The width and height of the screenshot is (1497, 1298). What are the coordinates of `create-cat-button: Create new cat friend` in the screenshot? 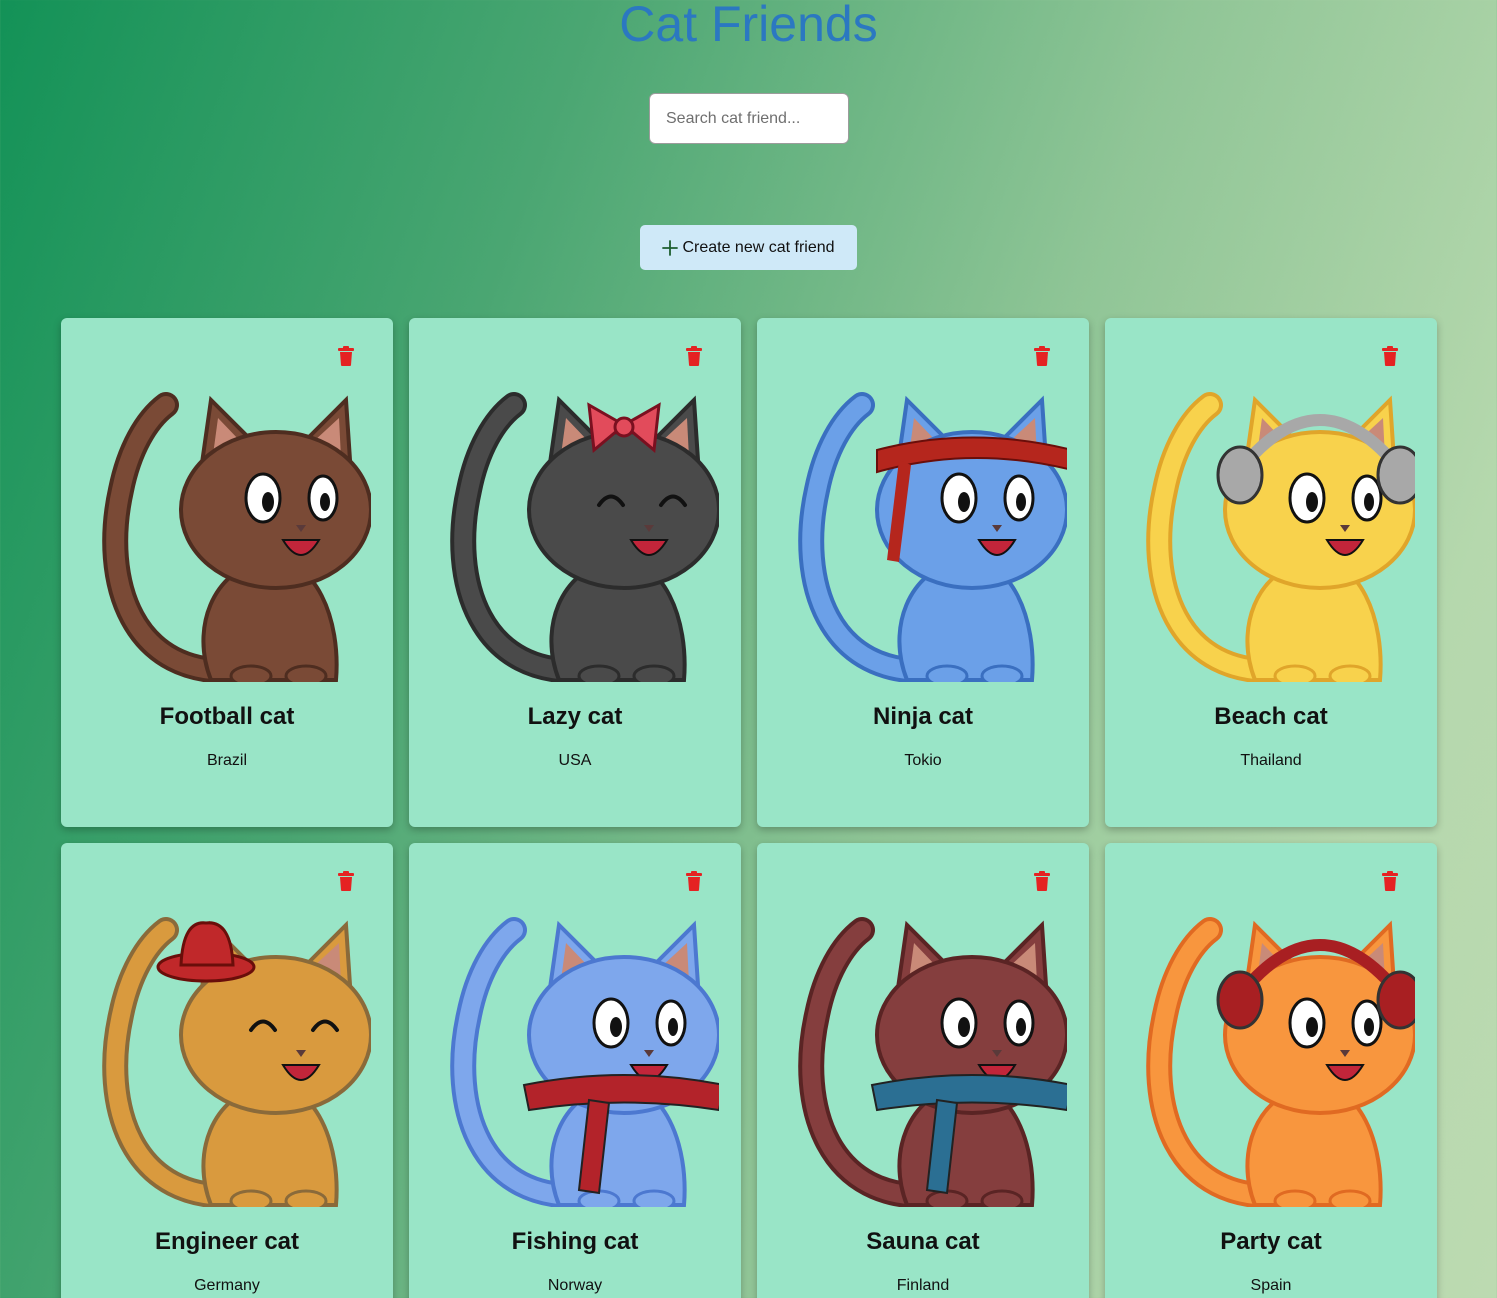 It's located at (748, 247).